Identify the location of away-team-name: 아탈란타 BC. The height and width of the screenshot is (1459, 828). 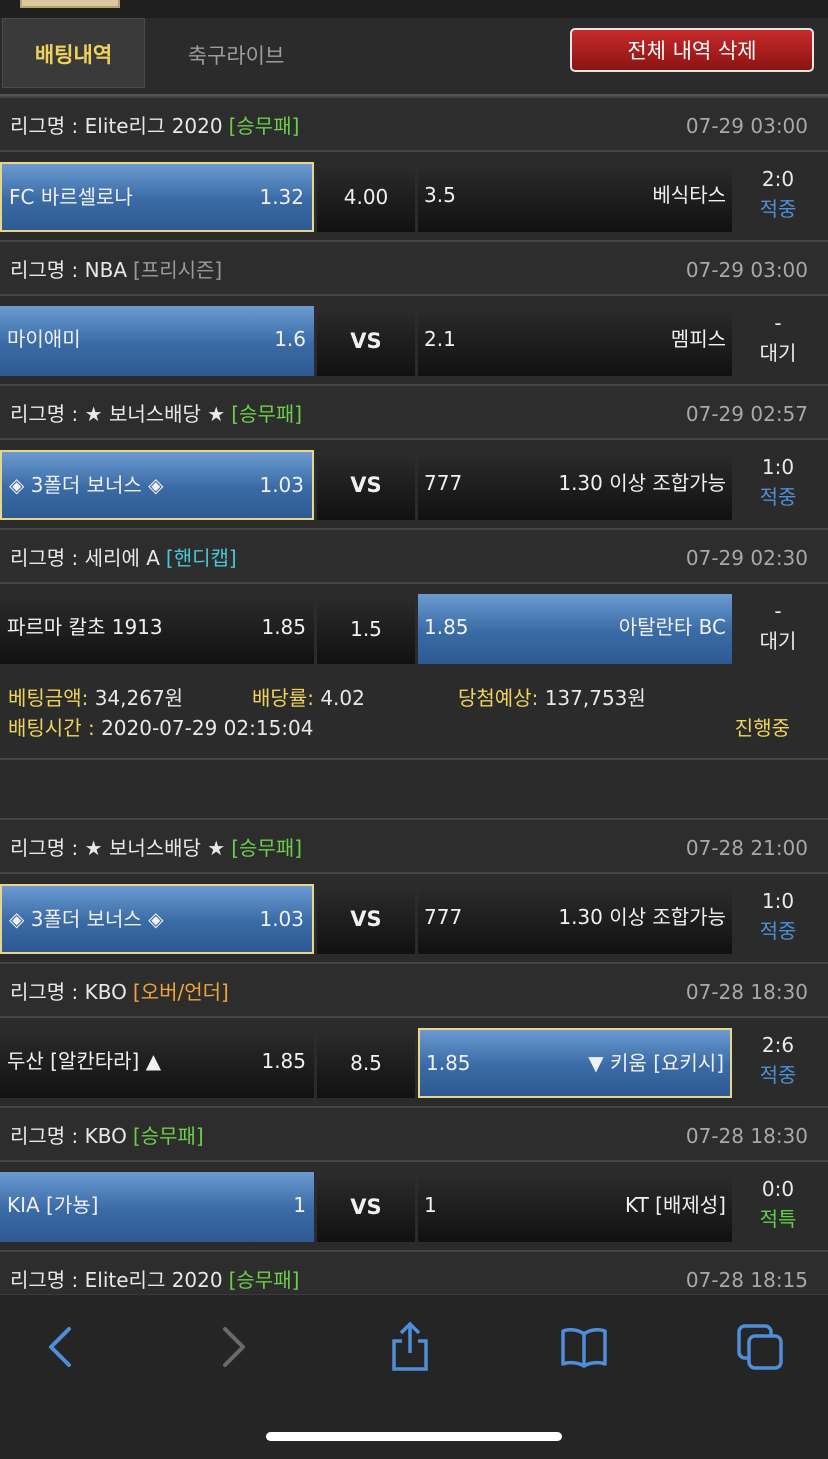
(672, 627).